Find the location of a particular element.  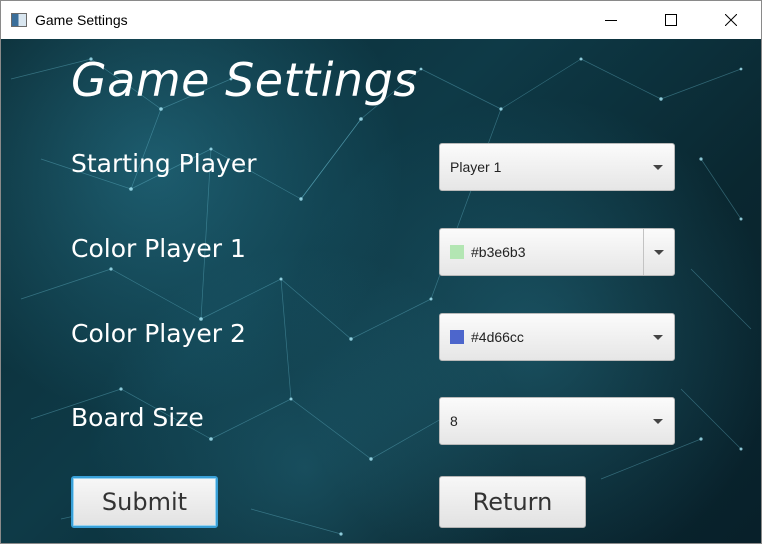

starting-player-select: Player 1 is located at coordinates (557, 167).